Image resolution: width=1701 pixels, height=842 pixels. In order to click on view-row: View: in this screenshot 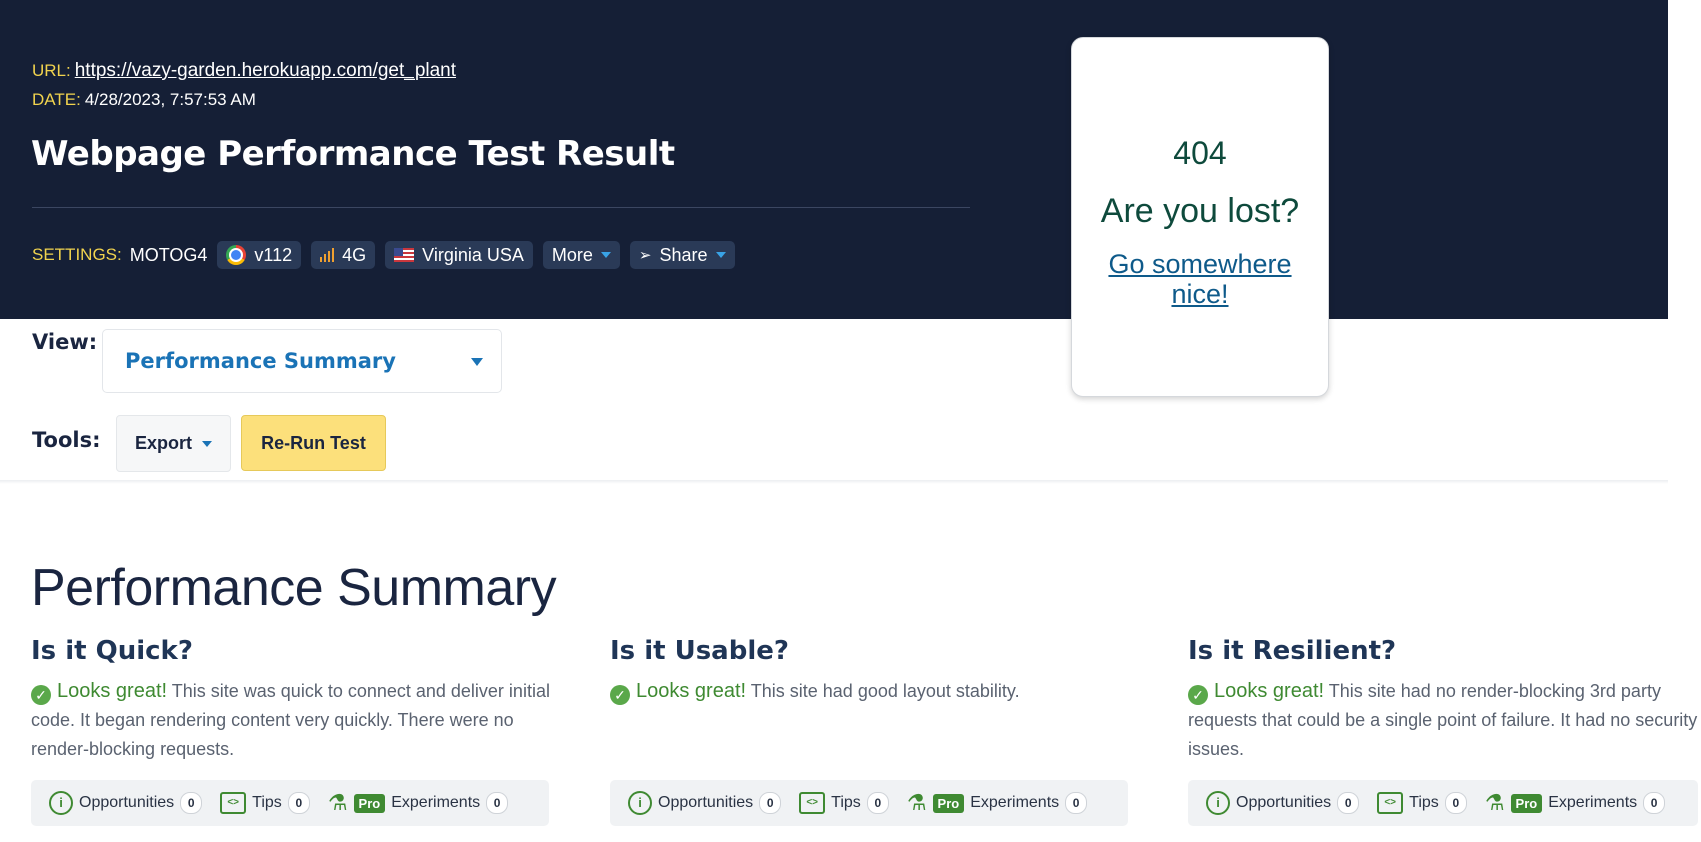, I will do `click(64, 342)`.